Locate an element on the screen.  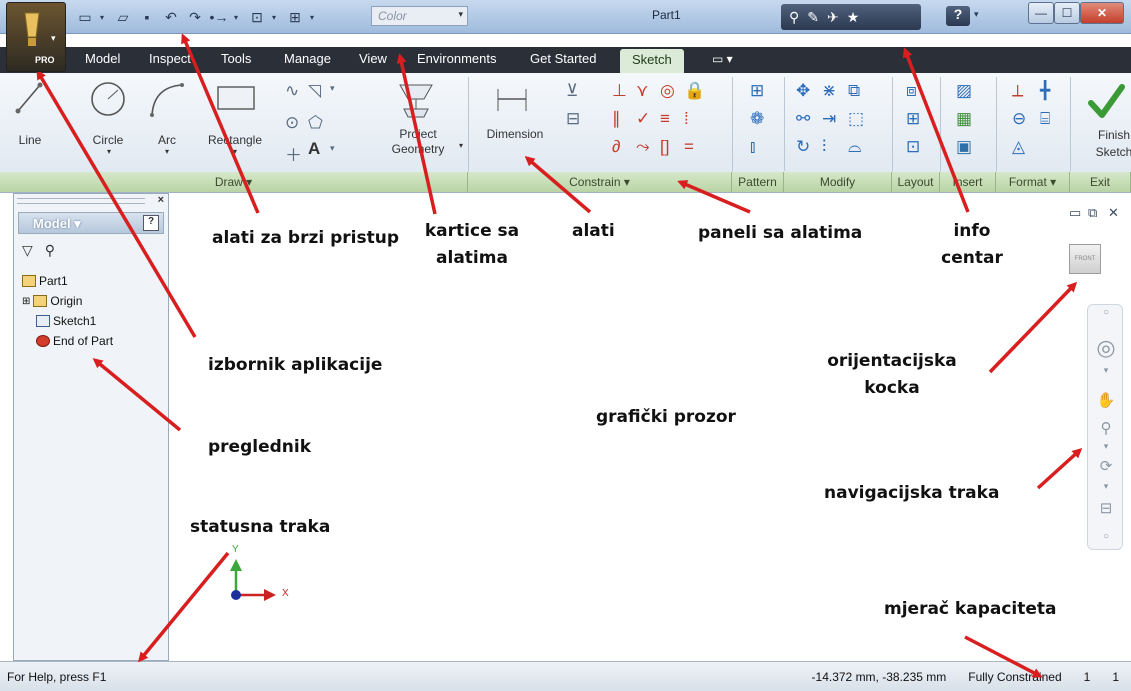
select-icon: •→ is located at coordinates (219, 17).